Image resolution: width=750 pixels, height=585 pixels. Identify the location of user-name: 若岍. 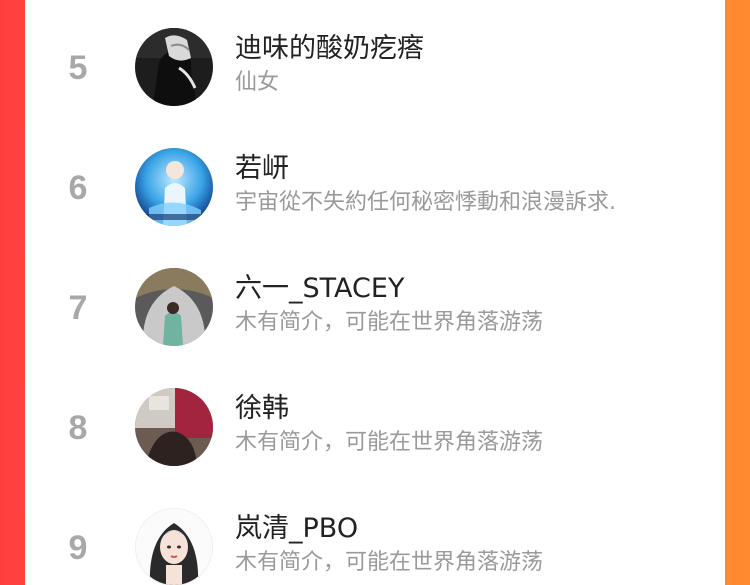
(262, 169).